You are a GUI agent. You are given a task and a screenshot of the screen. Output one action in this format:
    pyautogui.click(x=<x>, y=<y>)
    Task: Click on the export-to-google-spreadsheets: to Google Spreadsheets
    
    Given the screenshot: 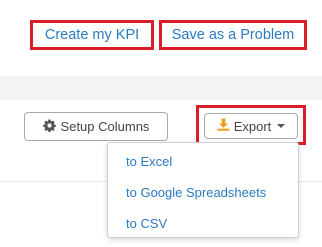 What is the action you would take?
    pyautogui.click(x=196, y=192)
    